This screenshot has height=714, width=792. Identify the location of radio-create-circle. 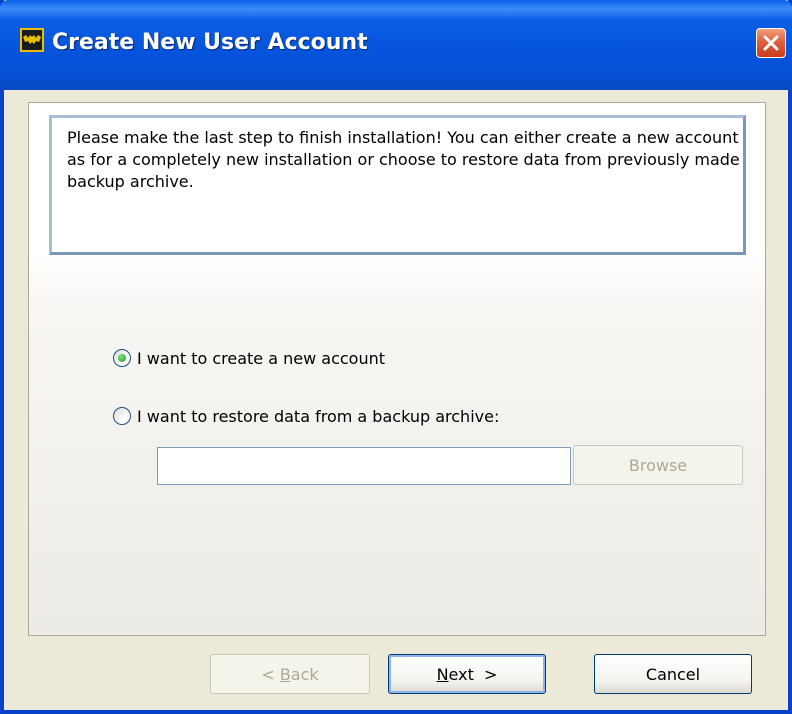
(122, 358).